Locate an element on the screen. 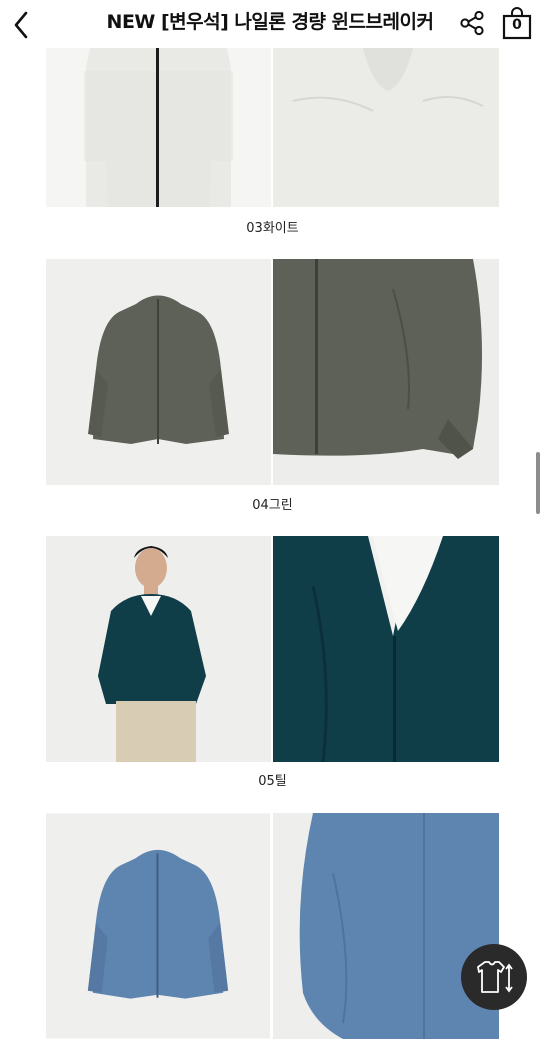 Image resolution: width=545 pixels, height=1039 pixels. top-app-bar: NEW [변우석] 나일론 경량 윈드브레이커 0 is located at coordinates (272, 24).